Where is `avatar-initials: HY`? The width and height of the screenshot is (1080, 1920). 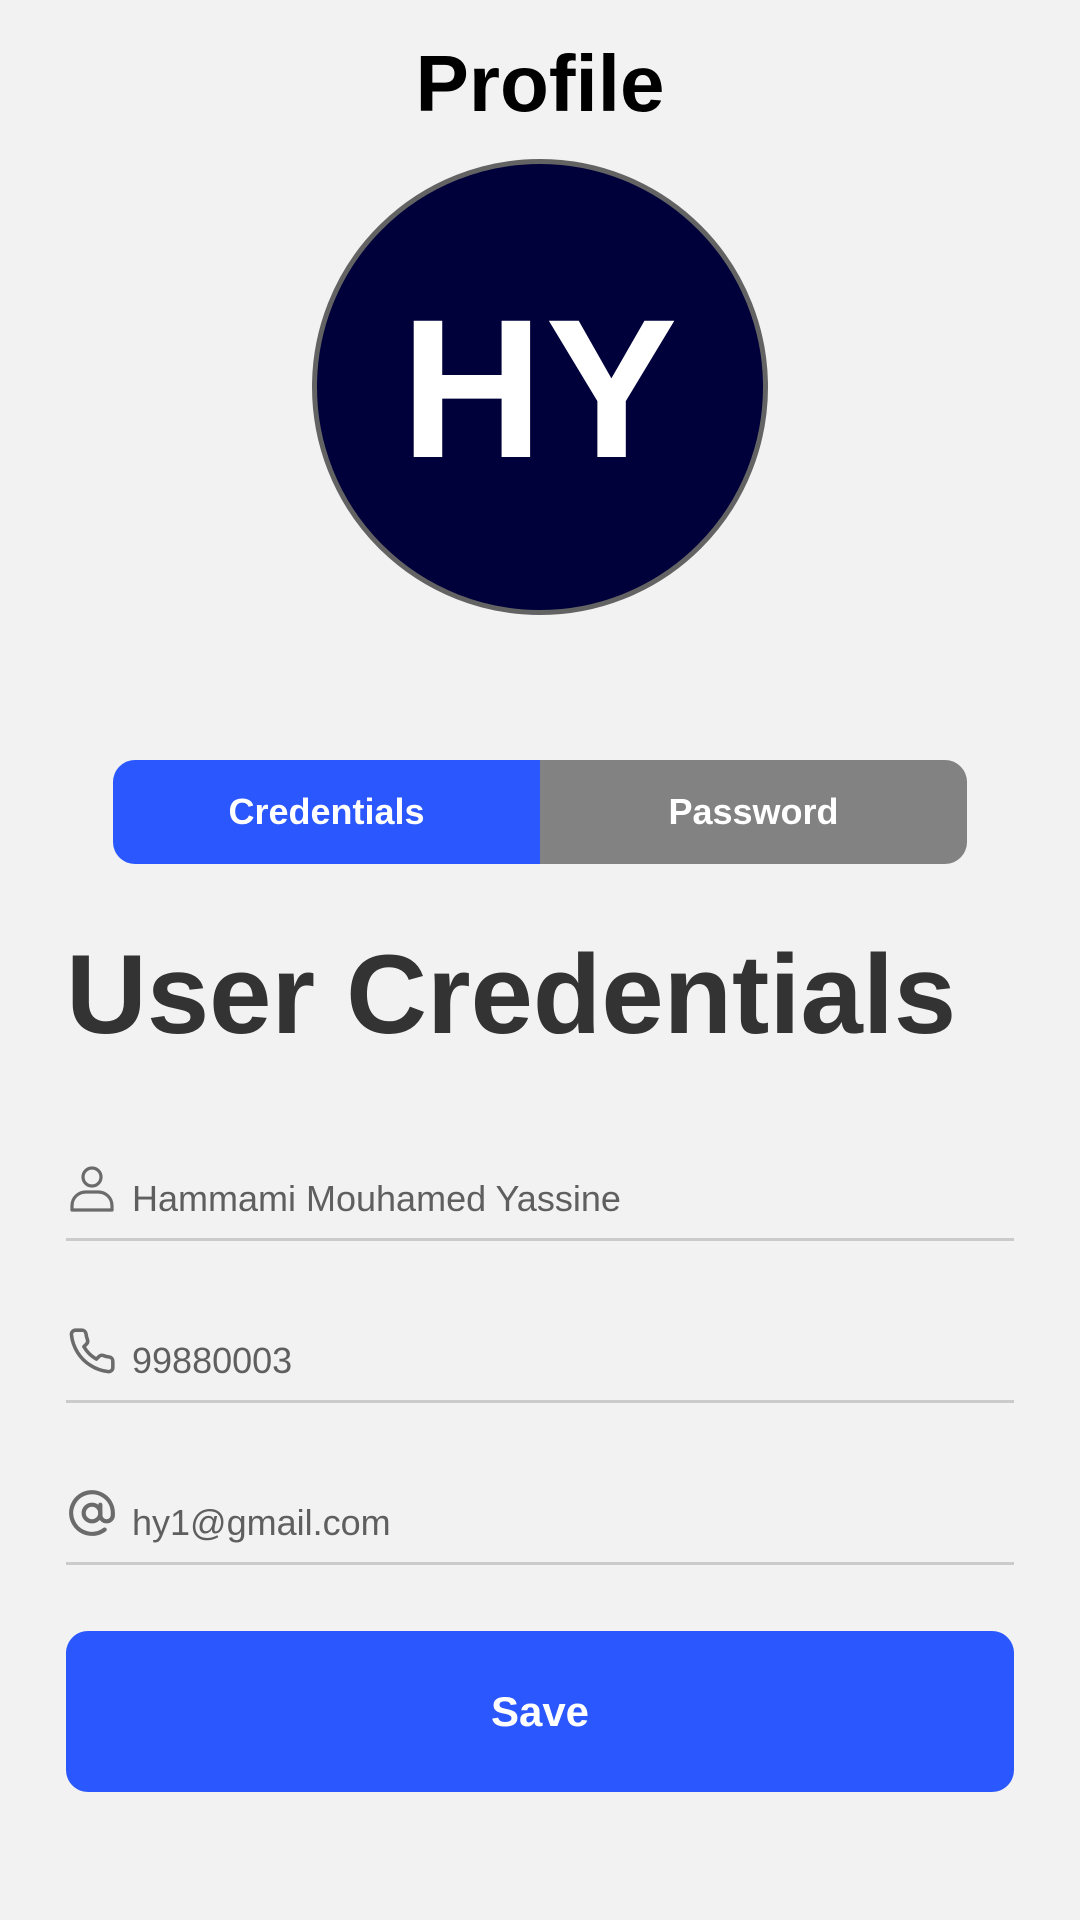
avatar-initials: HY is located at coordinates (540, 388).